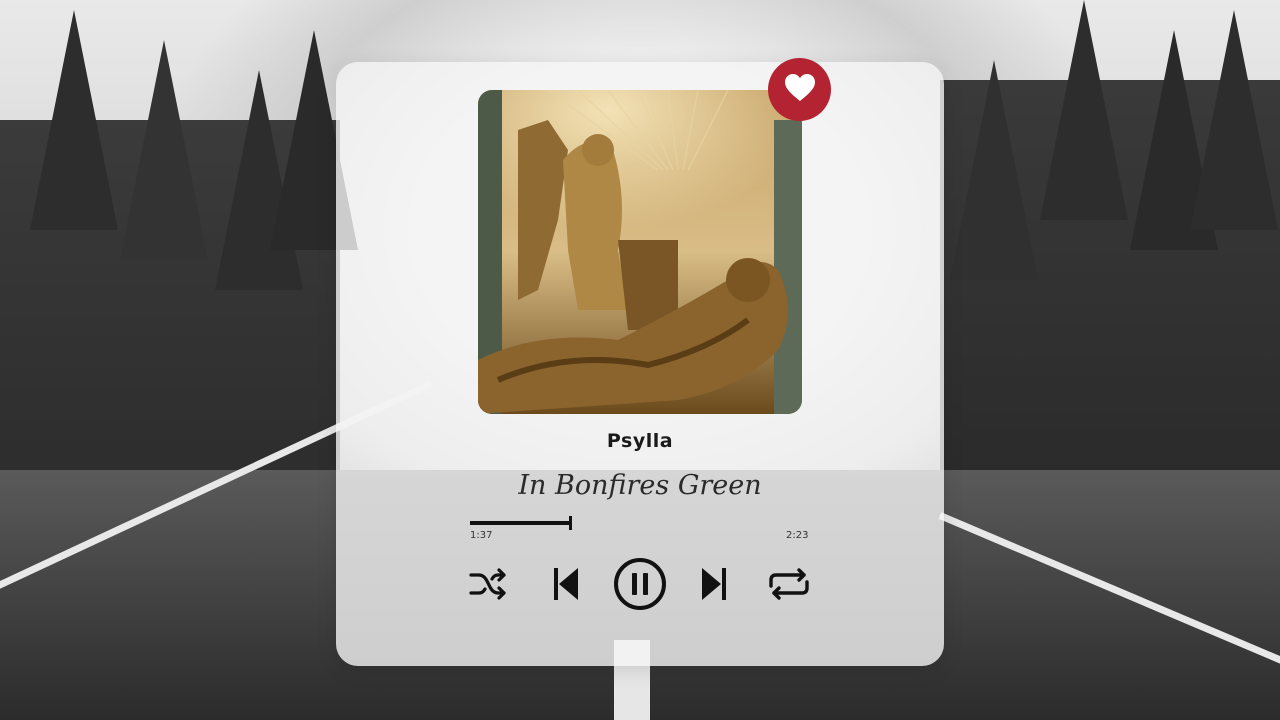 Image resolution: width=1280 pixels, height=720 pixels. Describe the element at coordinates (519, 523) in the screenshot. I see `progress-fill` at that location.